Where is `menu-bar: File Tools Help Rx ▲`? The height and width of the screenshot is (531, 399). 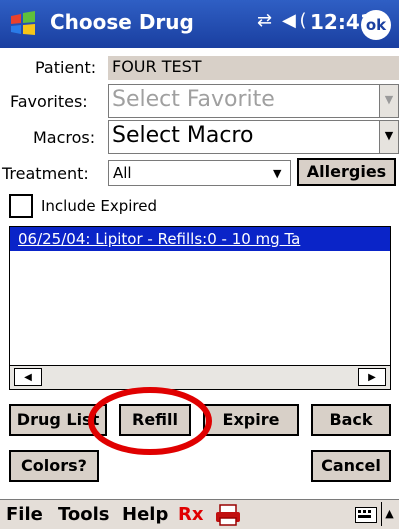 menu-bar: File Tools Help Rx ▲ is located at coordinates (199, 514).